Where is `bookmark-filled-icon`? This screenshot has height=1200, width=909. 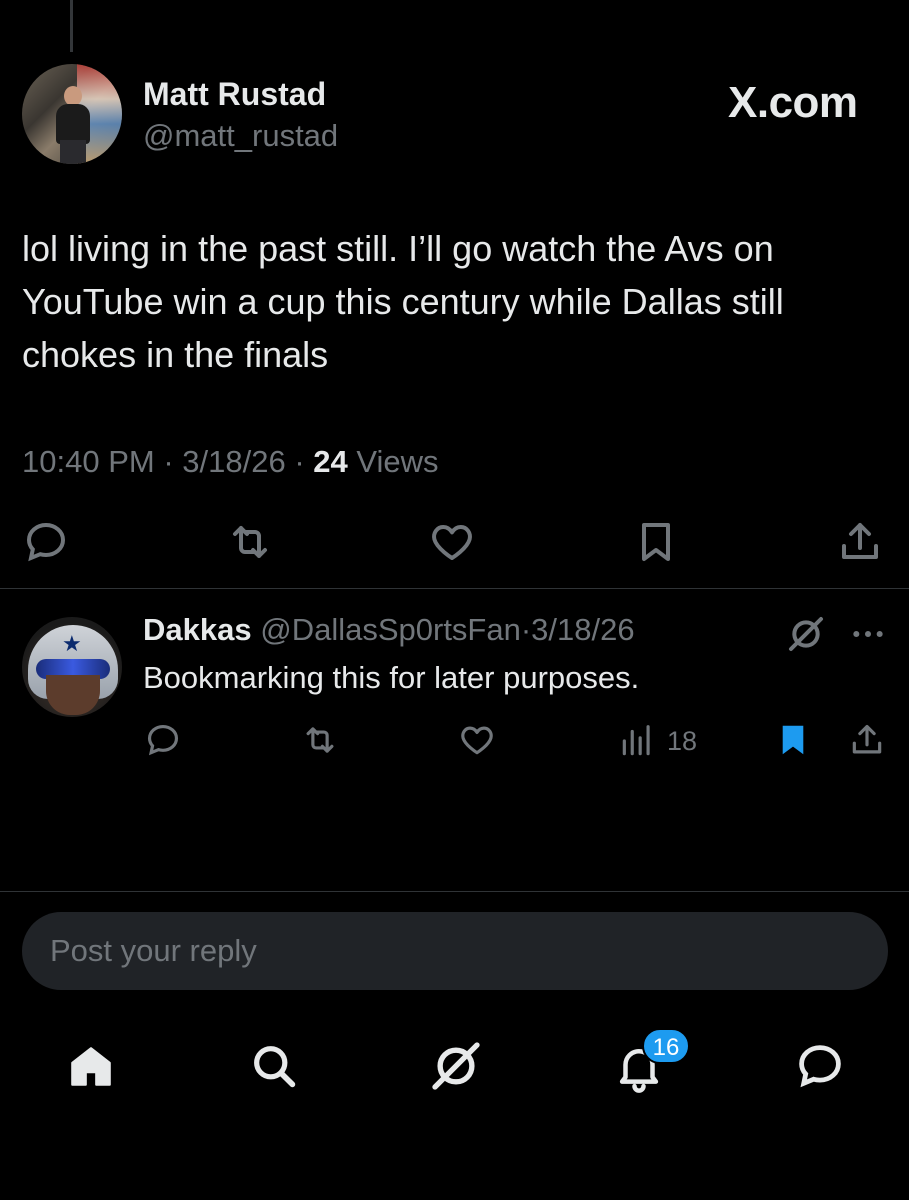 bookmark-filled-icon is located at coordinates (793, 740).